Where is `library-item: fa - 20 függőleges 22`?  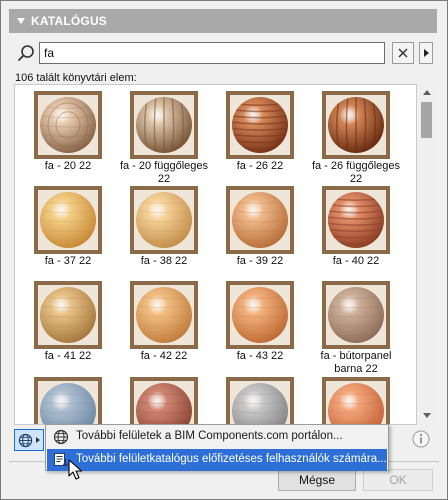 library-item: fa - 20 függőleges 22 is located at coordinates (164, 142).